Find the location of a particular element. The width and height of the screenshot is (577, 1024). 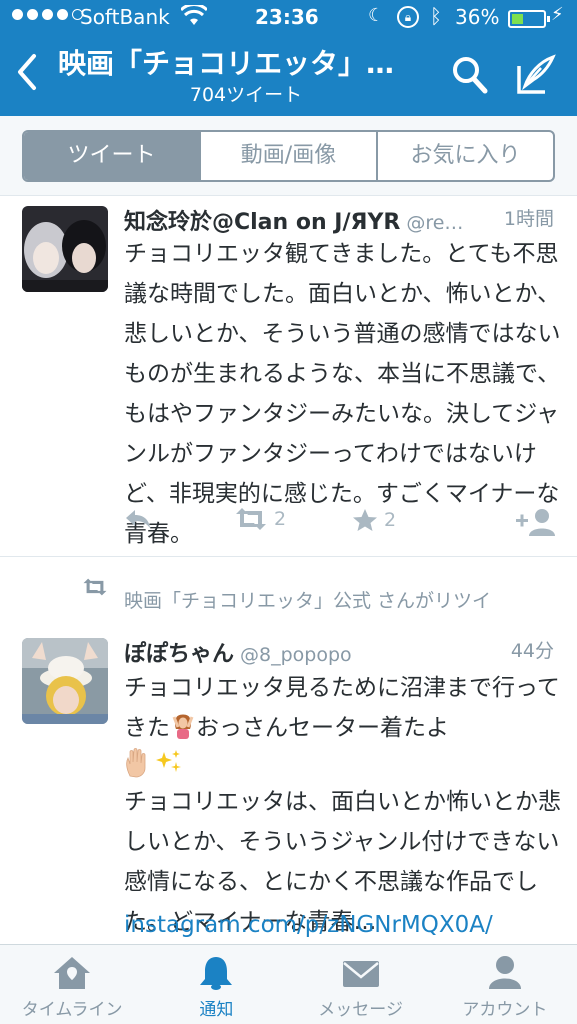

retweet-count: 2 is located at coordinates (280, 519).